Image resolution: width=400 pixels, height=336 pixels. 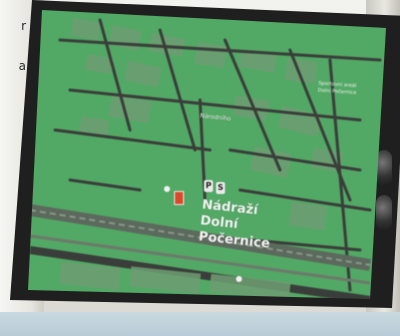 What do you see at coordinates (22, 66) in the screenshot?
I see `corner-text-line: a` at bounding box center [22, 66].